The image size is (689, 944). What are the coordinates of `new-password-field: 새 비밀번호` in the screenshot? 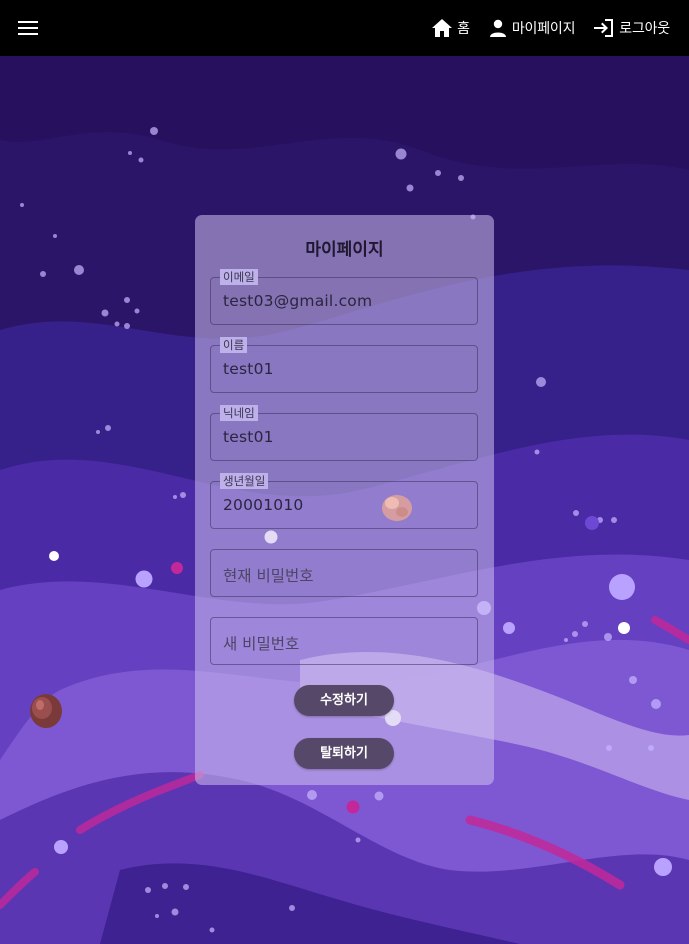 It's located at (344, 641).